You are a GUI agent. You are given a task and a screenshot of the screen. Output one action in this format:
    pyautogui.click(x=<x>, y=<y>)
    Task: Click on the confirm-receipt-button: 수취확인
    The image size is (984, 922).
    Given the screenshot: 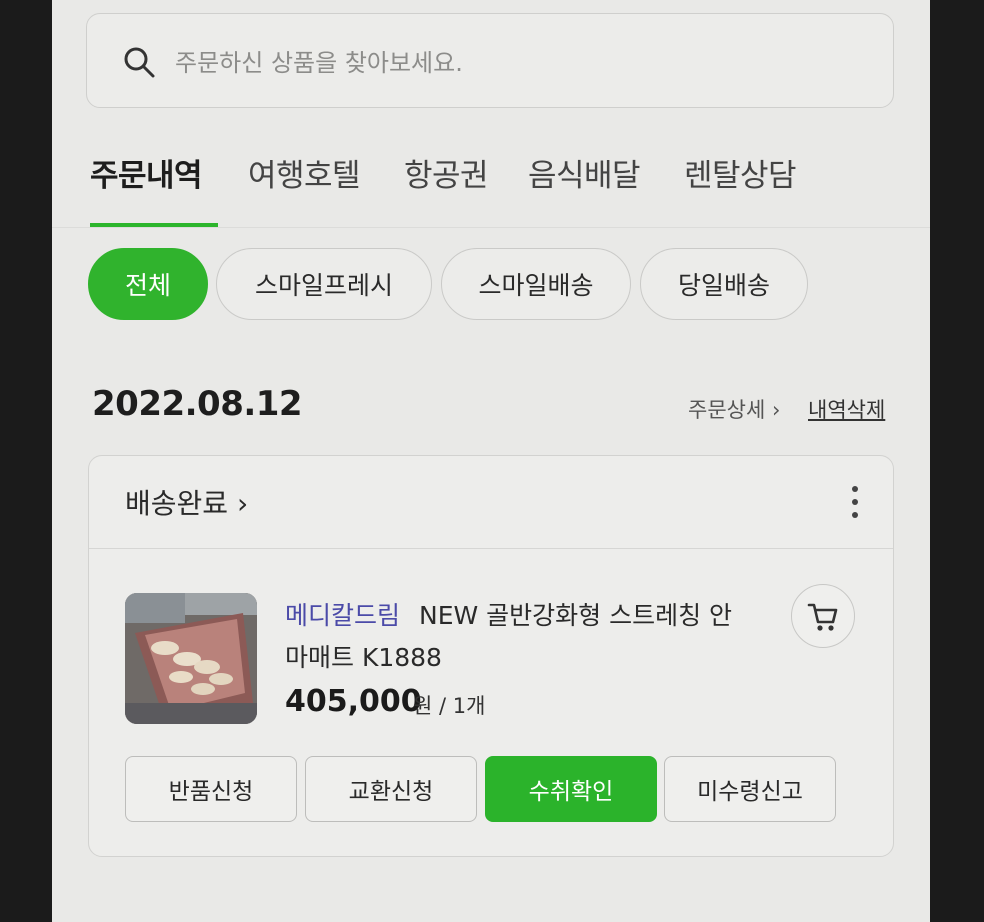 What is the action you would take?
    pyautogui.click(x=571, y=789)
    